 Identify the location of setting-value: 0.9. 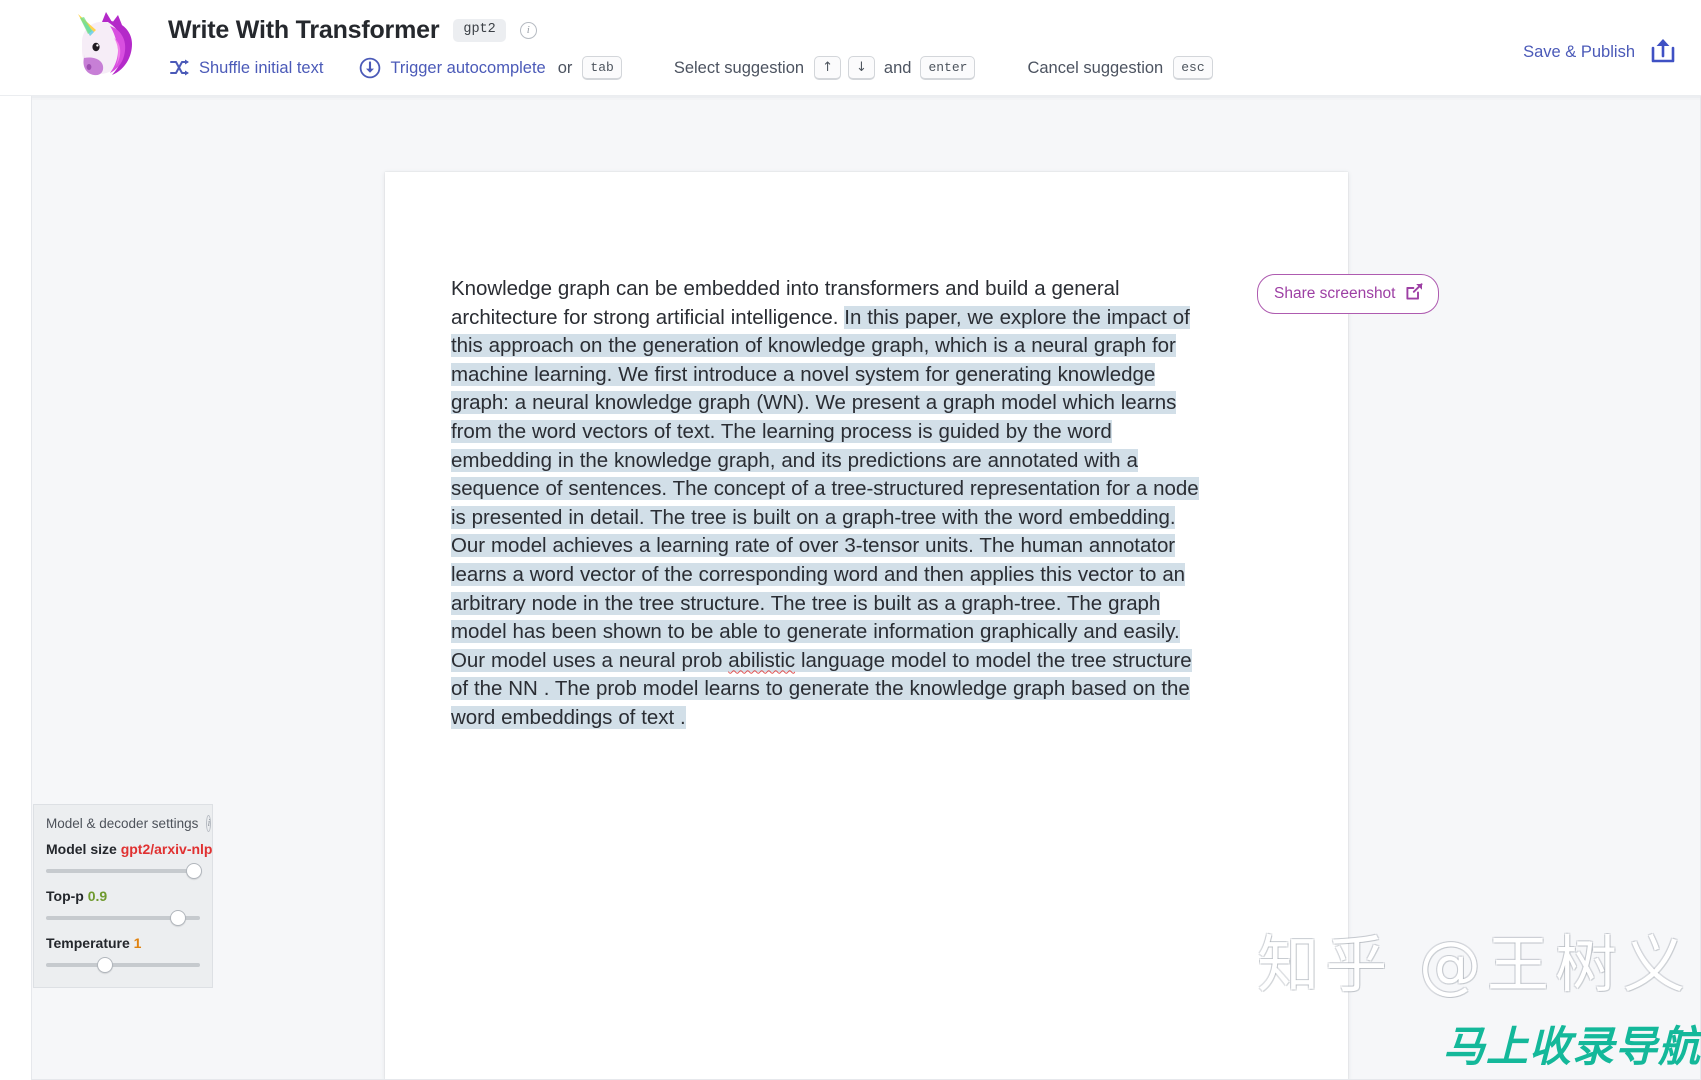
(97, 896).